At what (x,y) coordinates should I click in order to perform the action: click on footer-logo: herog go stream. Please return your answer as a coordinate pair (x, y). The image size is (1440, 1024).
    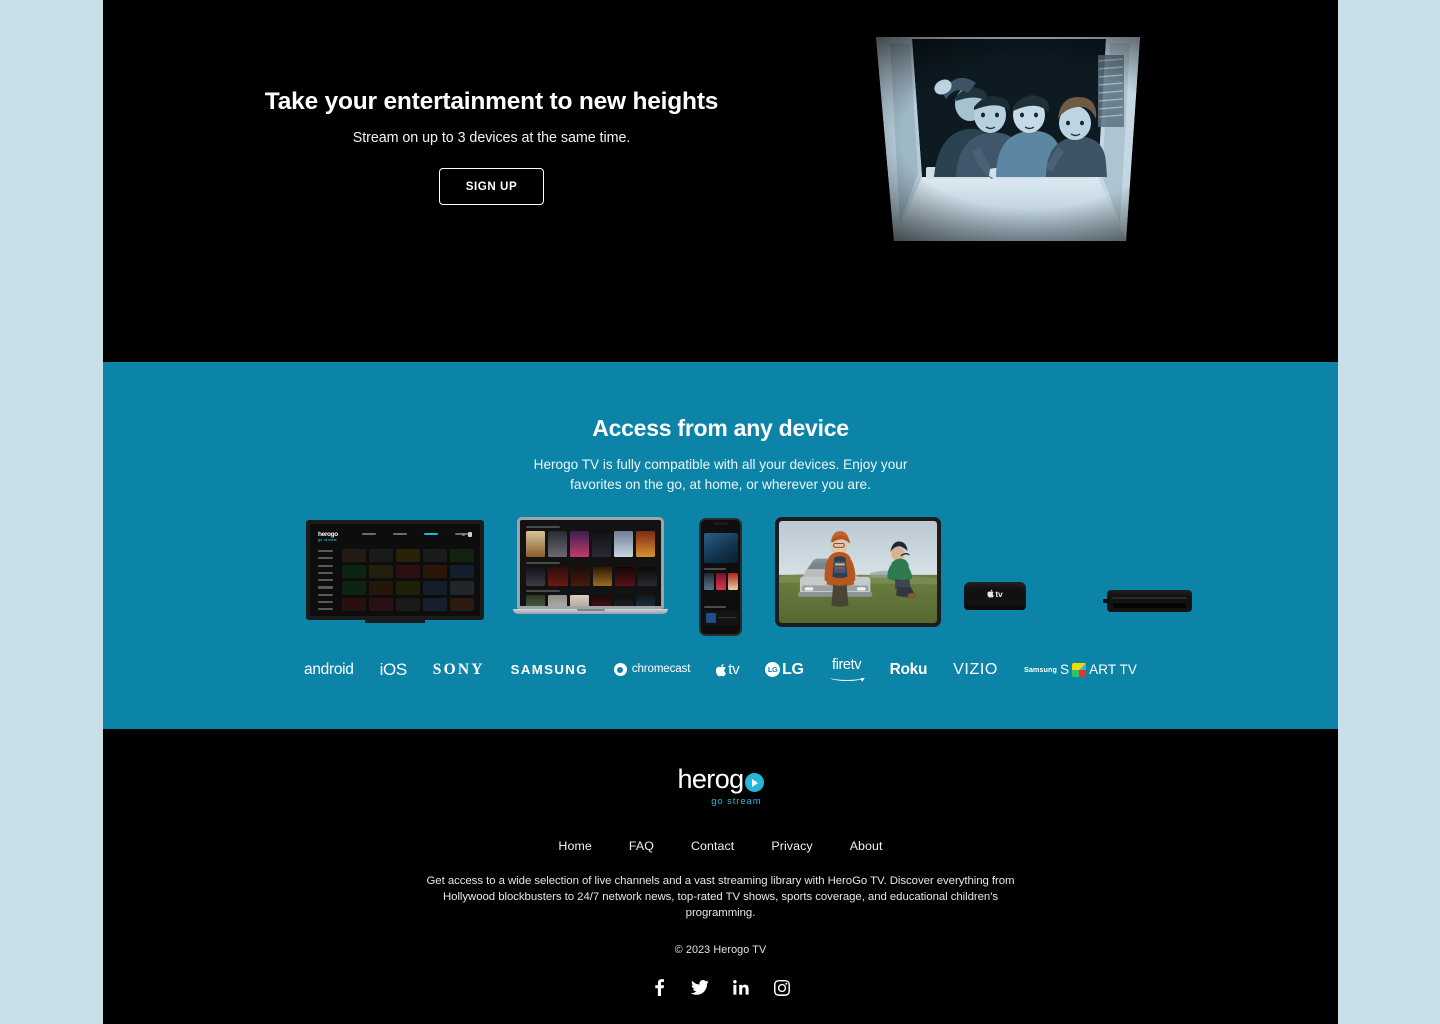
    Looking at the image, I should click on (720, 786).